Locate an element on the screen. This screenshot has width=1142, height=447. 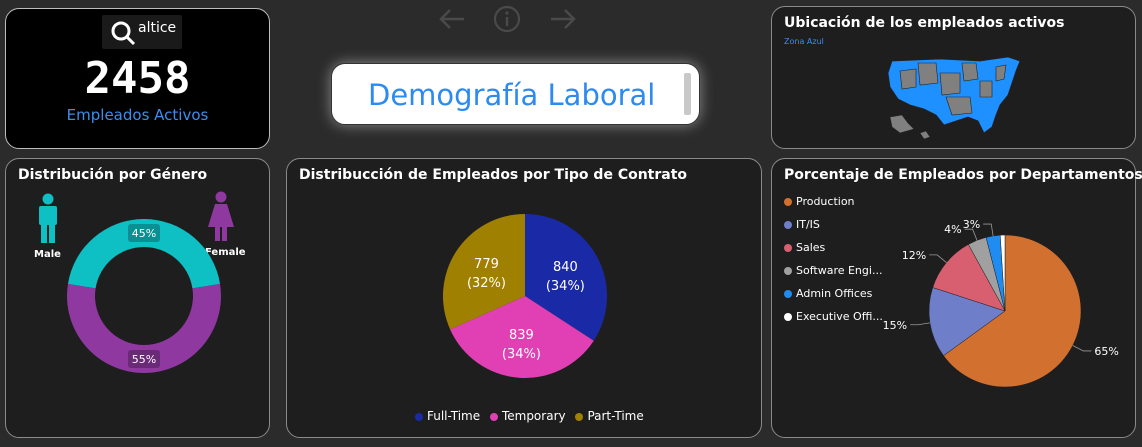
contract-legend: Full-Time Temporary Part-Time is located at coordinates (532, 416).